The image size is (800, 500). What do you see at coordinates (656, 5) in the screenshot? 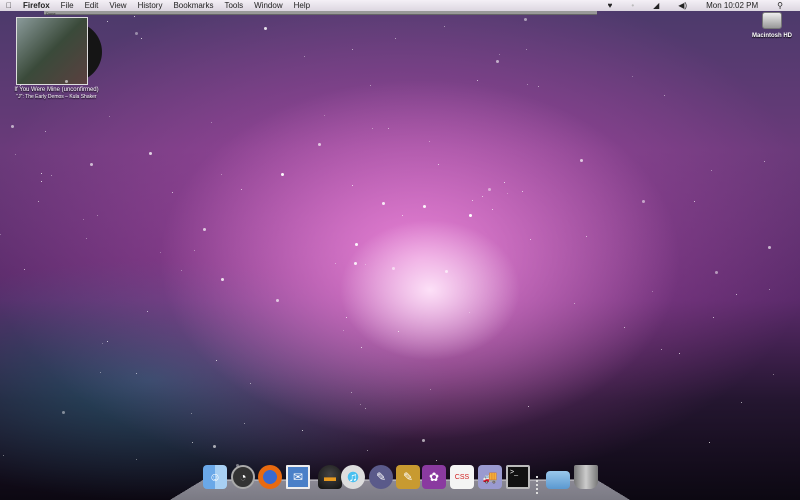
I see `wifi-icon: ◢` at bounding box center [656, 5].